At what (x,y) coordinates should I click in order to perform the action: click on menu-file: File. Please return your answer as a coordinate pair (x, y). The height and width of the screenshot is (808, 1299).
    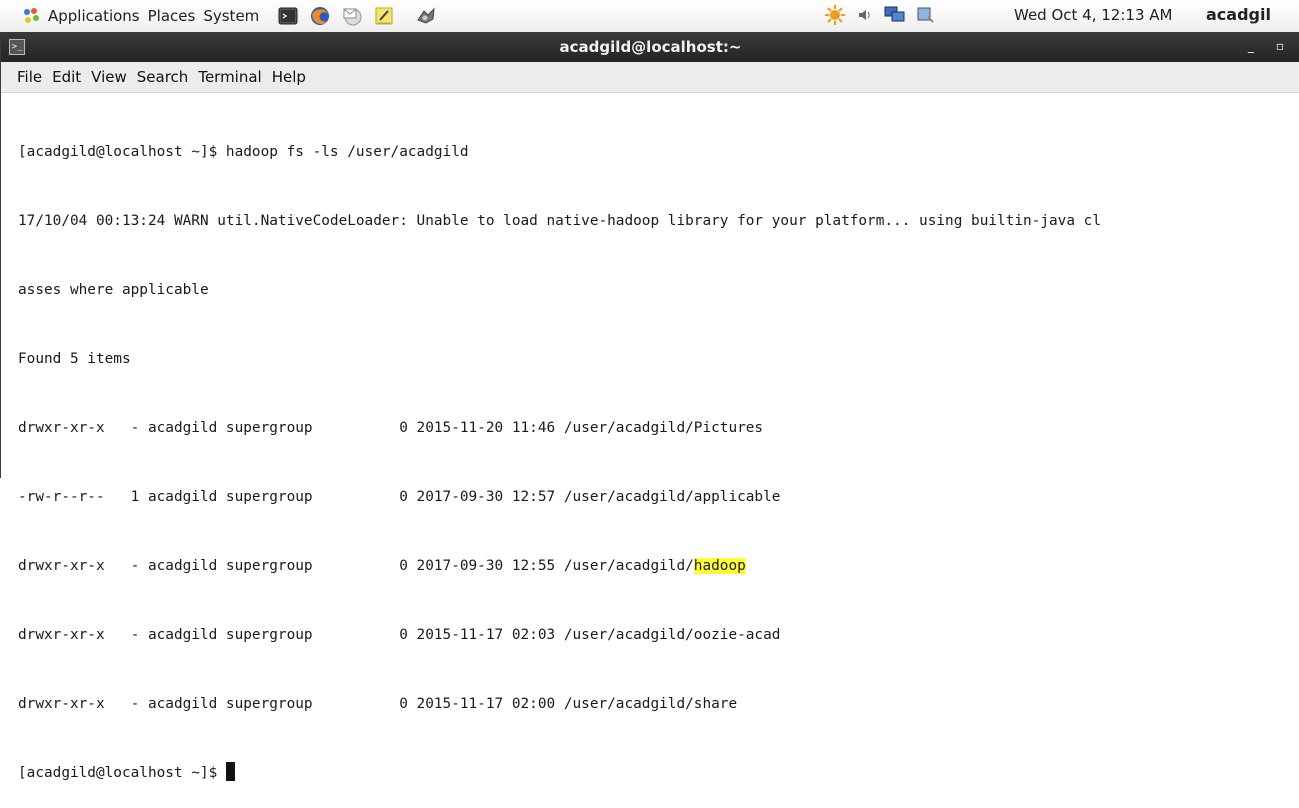
    Looking at the image, I should click on (29, 77).